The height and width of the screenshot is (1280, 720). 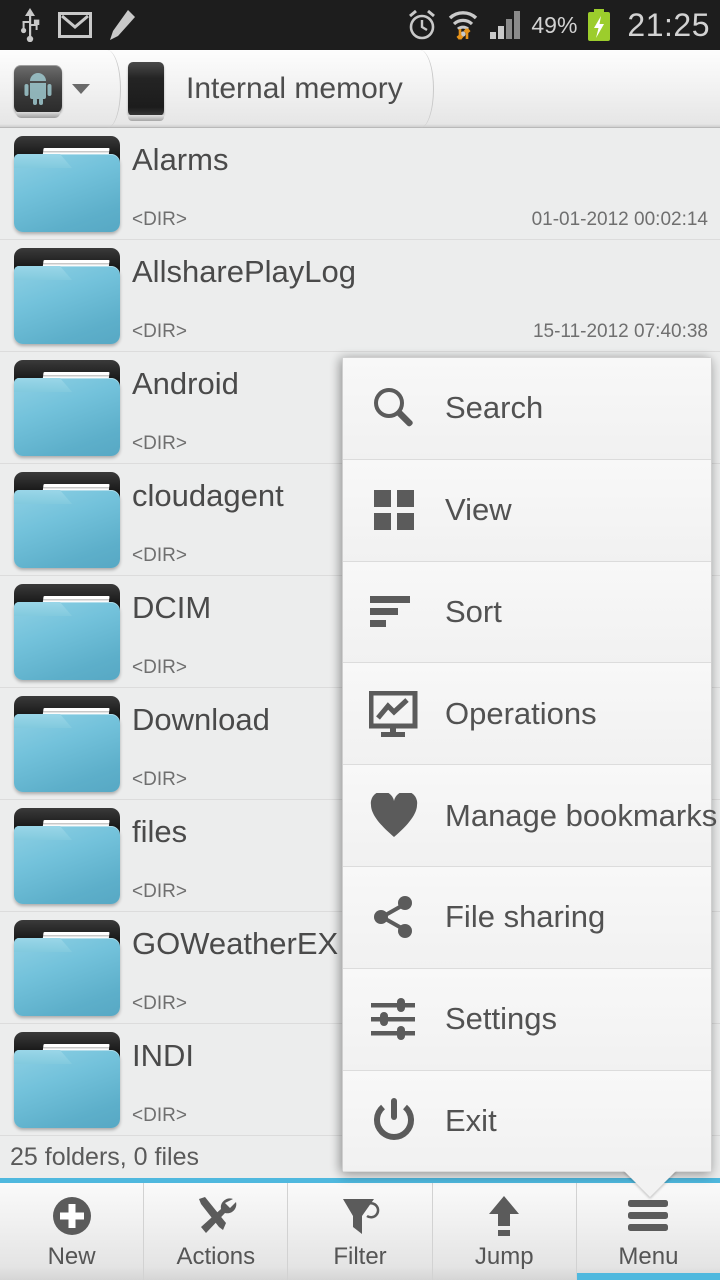 What do you see at coordinates (360, 184) in the screenshot?
I see `table-row: Alarms <DIR> 01-01-2012 00:02:14` at bounding box center [360, 184].